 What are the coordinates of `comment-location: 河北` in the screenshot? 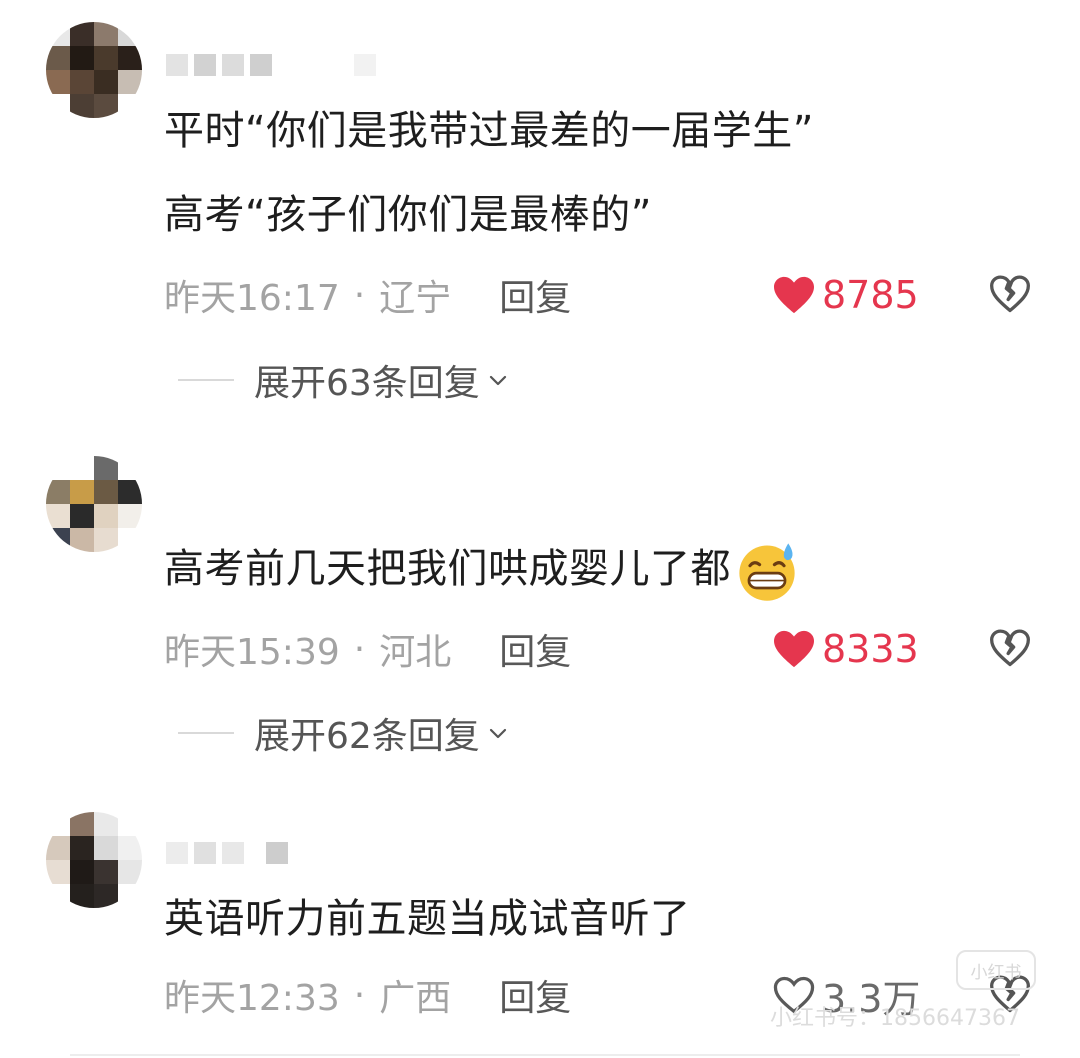 It's located at (415, 652).